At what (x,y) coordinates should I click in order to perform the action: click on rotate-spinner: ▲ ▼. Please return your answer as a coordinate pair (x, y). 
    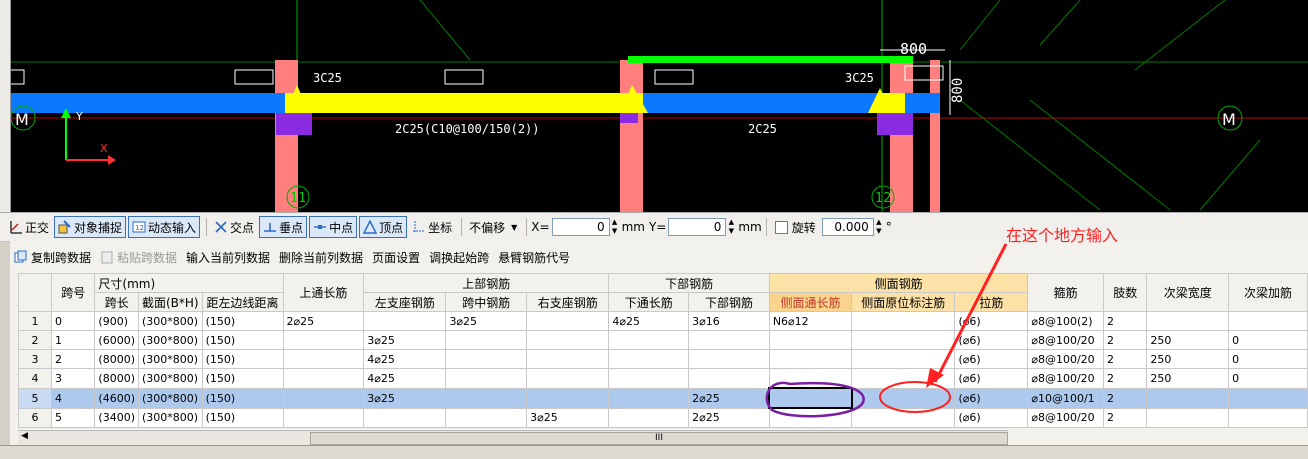
    Looking at the image, I should click on (879, 227).